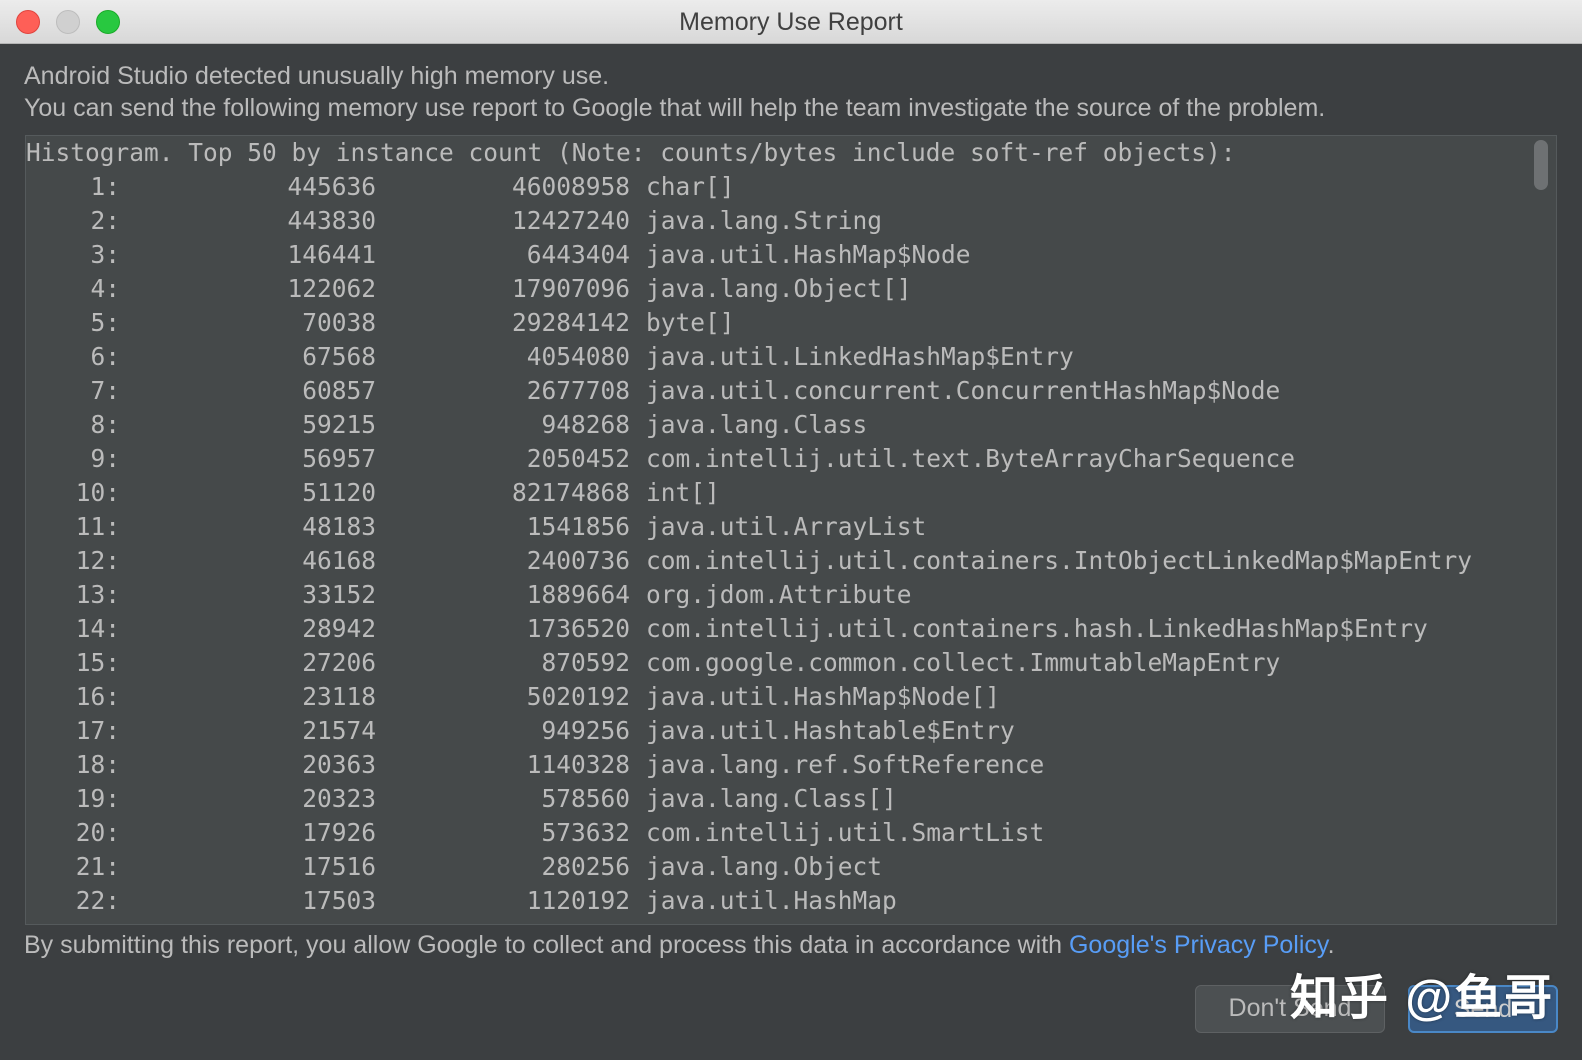 Image resolution: width=1582 pixels, height=1060 pixels. I want to click on row-bytes: 4054080, so click(578, 356).